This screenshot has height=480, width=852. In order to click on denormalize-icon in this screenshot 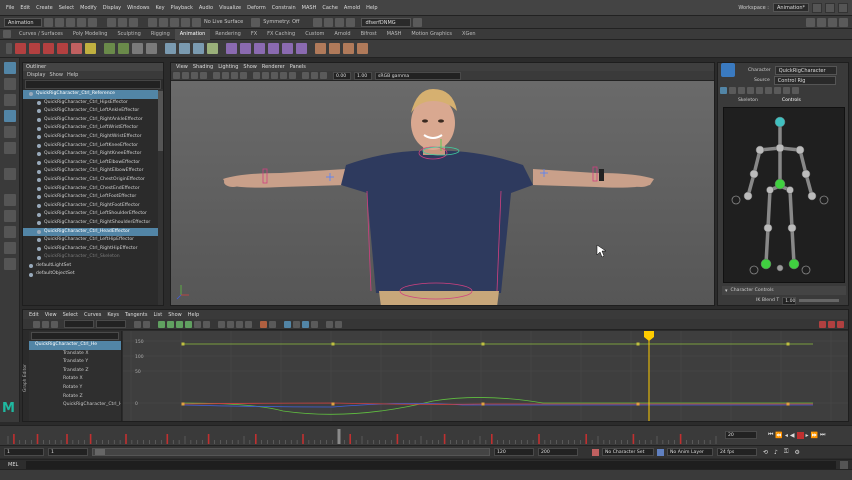, I will do `click(314, 324)`.